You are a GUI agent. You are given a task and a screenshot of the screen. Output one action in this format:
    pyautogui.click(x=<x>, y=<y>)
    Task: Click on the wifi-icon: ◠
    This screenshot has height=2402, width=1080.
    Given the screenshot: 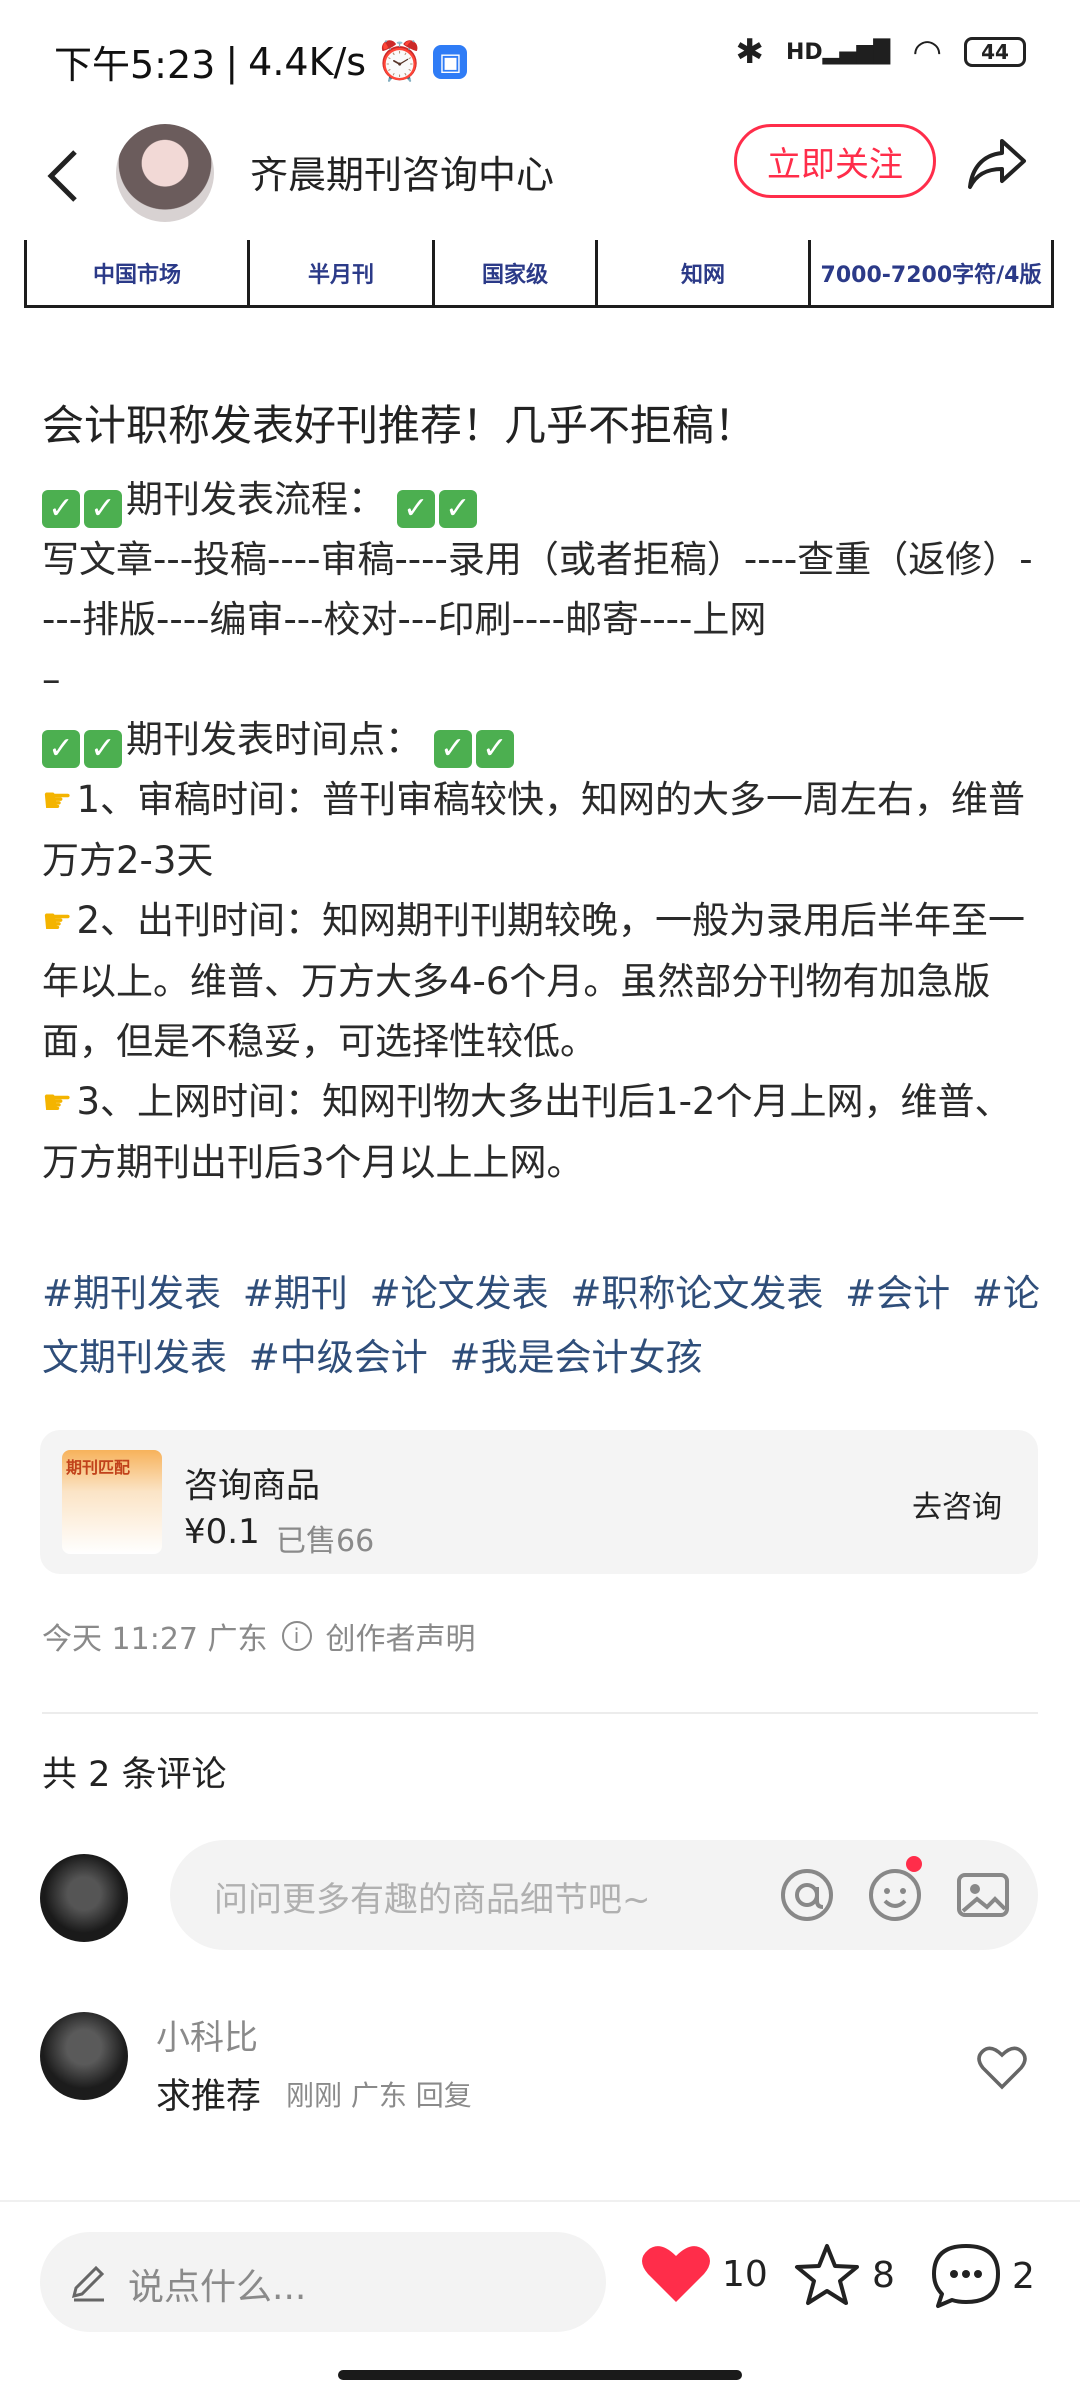 What is the action you would take?
    pyautogui.click(x=927, y=52)
    